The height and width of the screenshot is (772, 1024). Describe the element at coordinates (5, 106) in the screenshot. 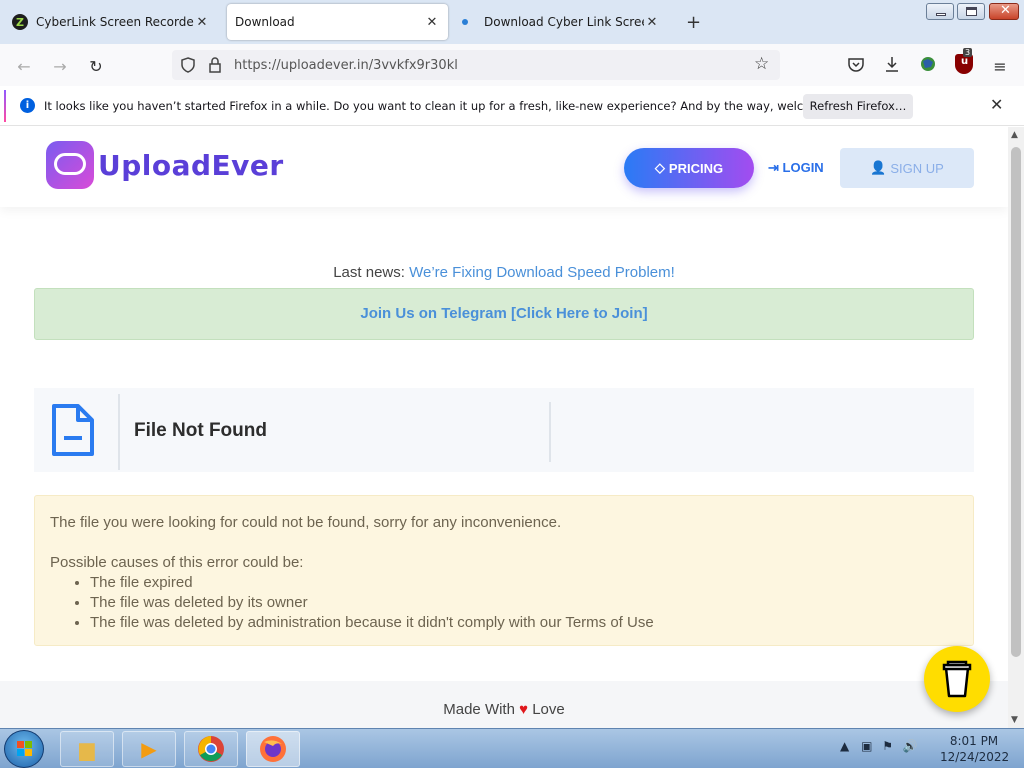

I see `notification-accent` at that location.